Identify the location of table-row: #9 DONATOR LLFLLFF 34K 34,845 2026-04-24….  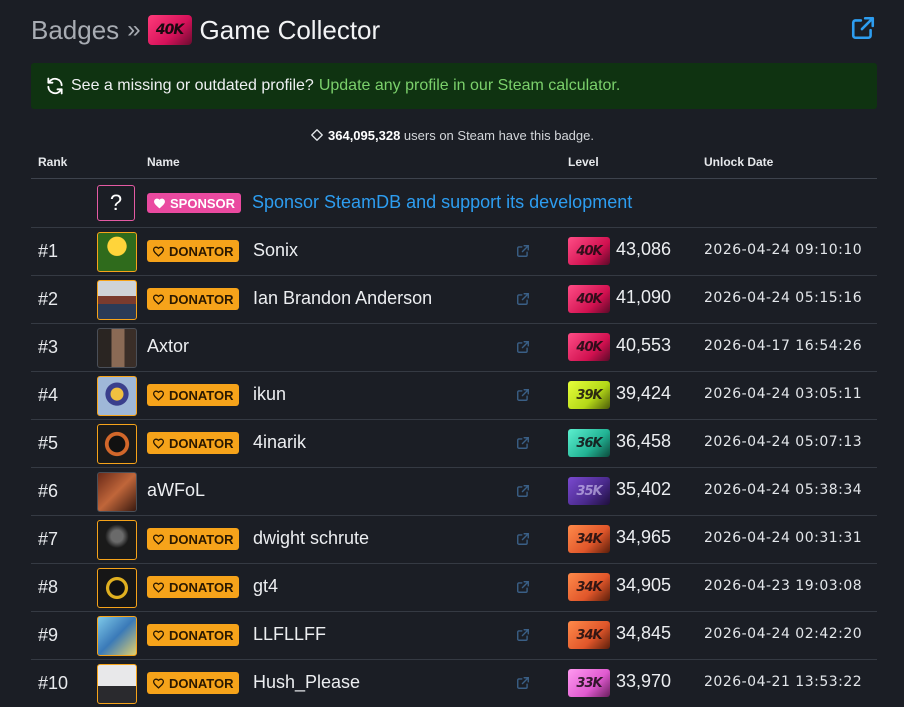
(454, 635).